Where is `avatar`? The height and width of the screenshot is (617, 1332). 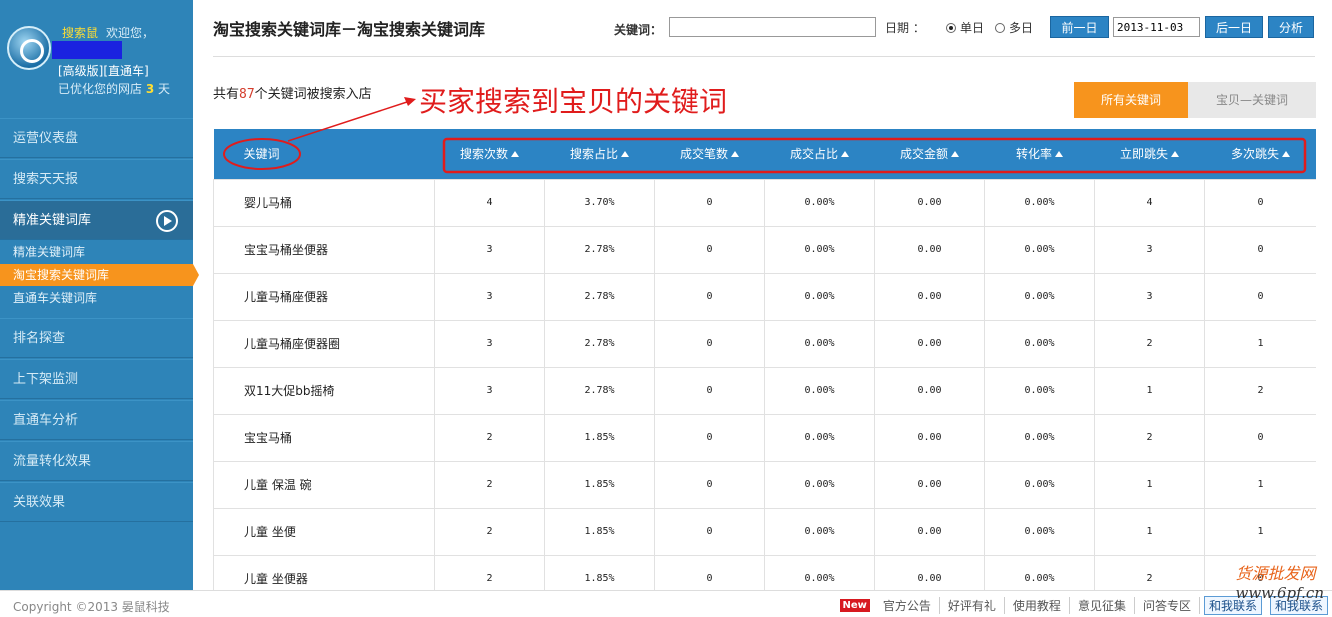
avatar is located at coordinates (29, 48).